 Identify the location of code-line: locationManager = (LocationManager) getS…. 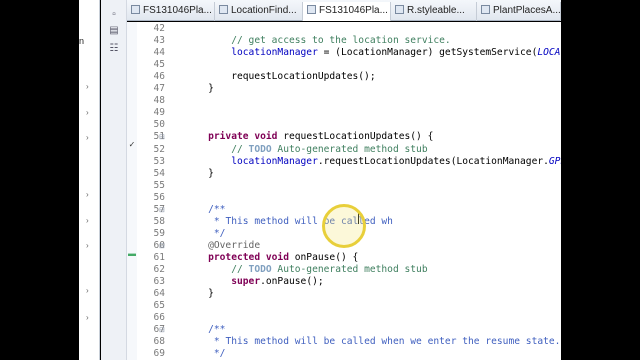
(373, 52).